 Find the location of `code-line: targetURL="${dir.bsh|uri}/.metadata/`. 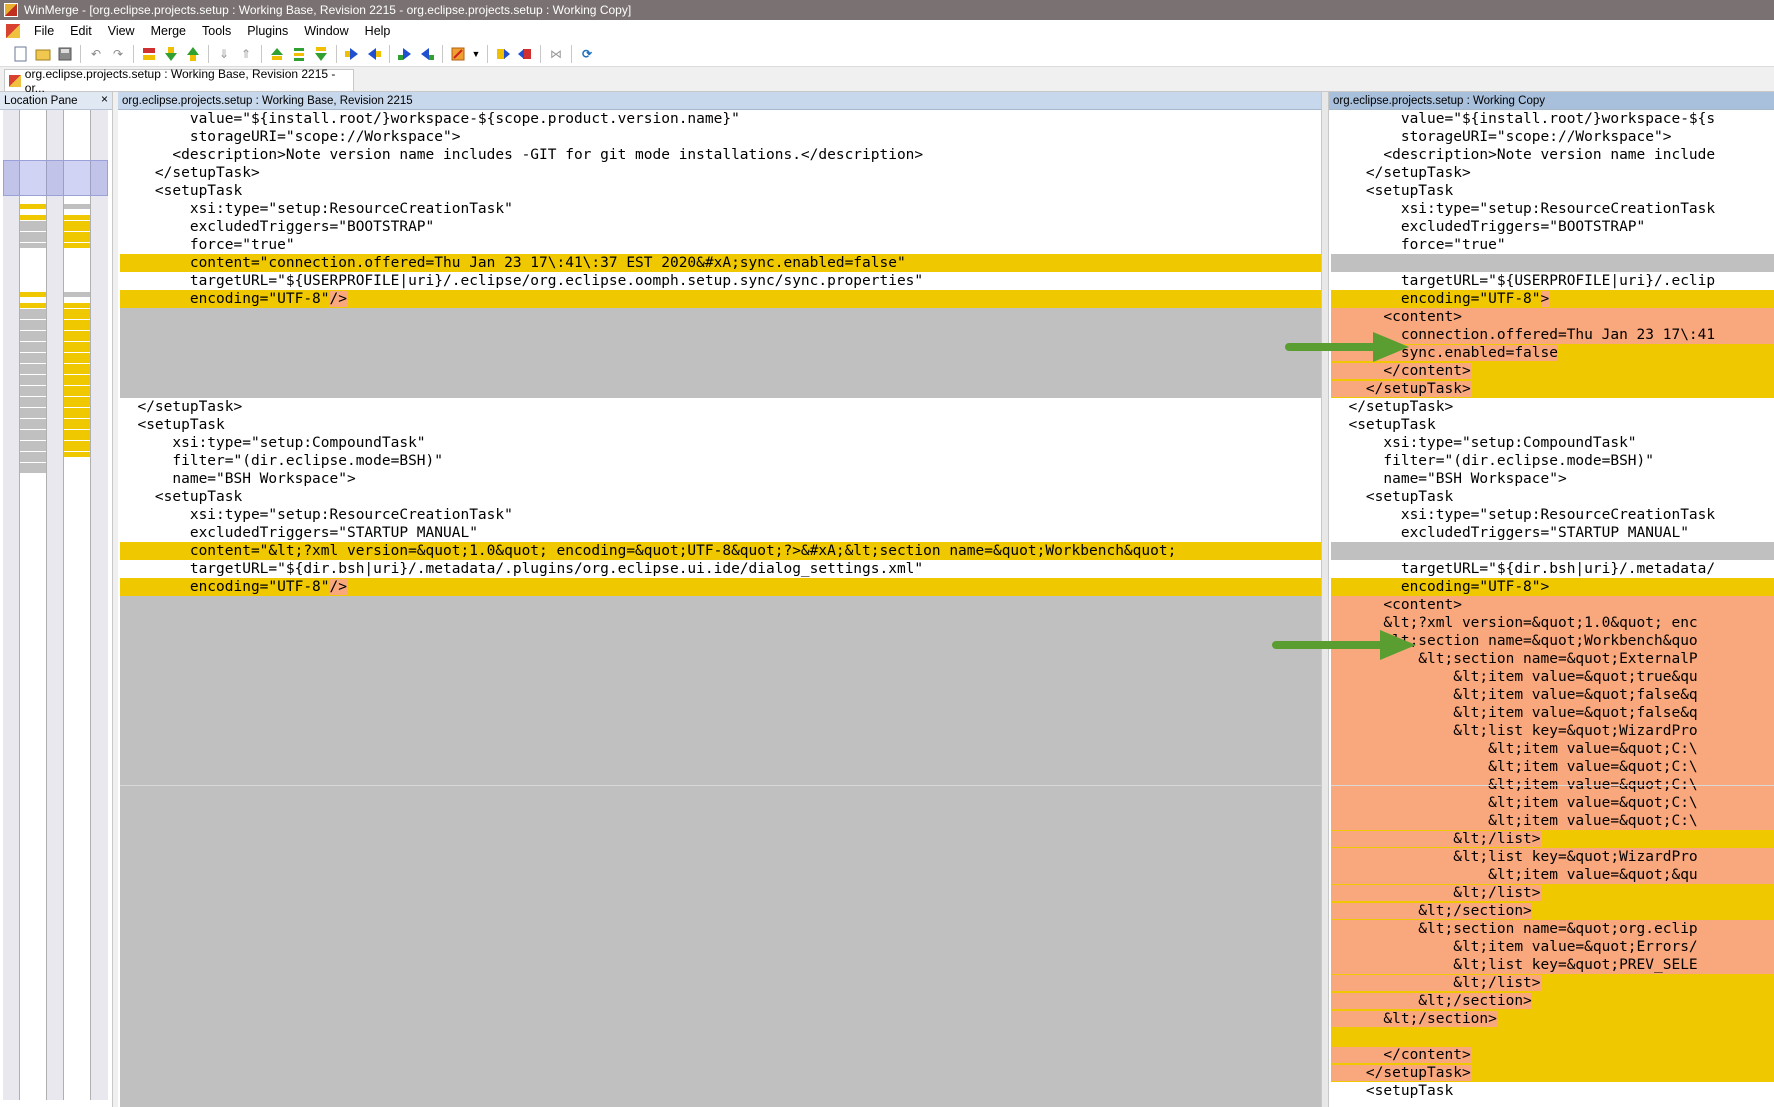

code-line: targetURL="${dir.bsh|uri}/.metadata/ is located at coordinates (1552, 569).